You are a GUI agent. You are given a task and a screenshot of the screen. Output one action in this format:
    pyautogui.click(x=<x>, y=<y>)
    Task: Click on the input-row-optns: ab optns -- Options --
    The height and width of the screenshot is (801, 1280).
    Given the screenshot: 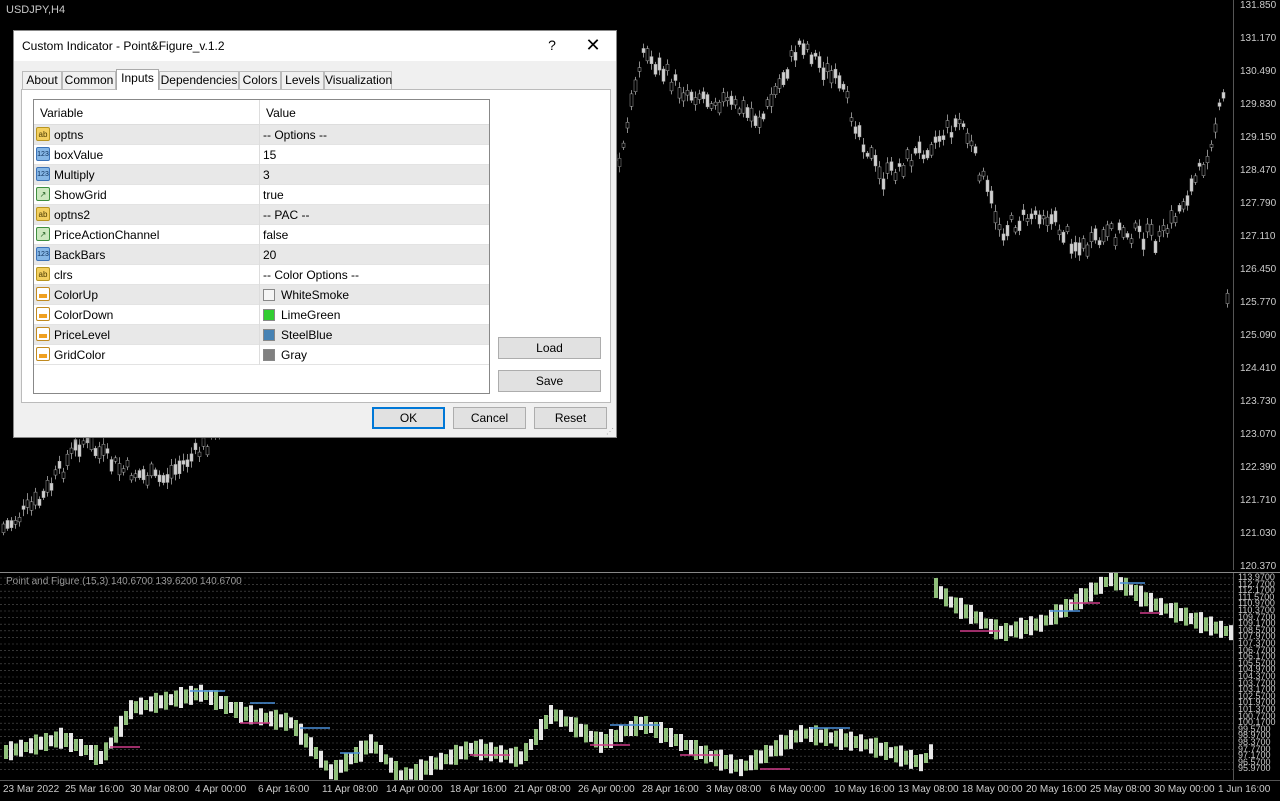 What is the action you would take?
    pyautogui.click(x=261, y=135)
    